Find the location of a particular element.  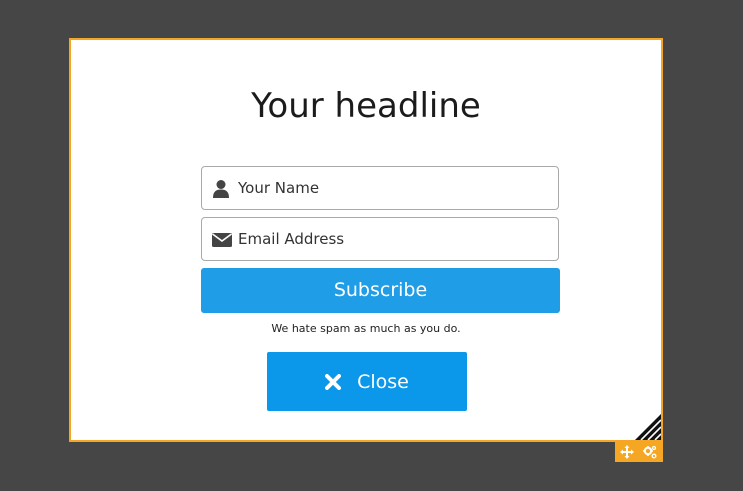

cursor-icon: ʼ is located at coordinates (357, 1).